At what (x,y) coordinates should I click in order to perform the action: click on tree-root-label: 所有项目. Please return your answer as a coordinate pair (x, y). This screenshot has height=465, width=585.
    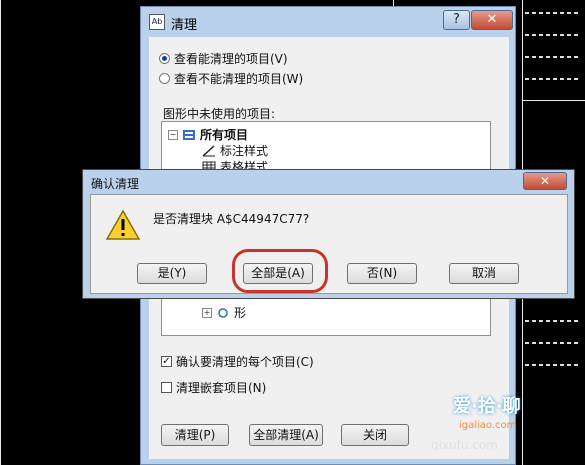
    Looking at the image, I should click on (224, 135).